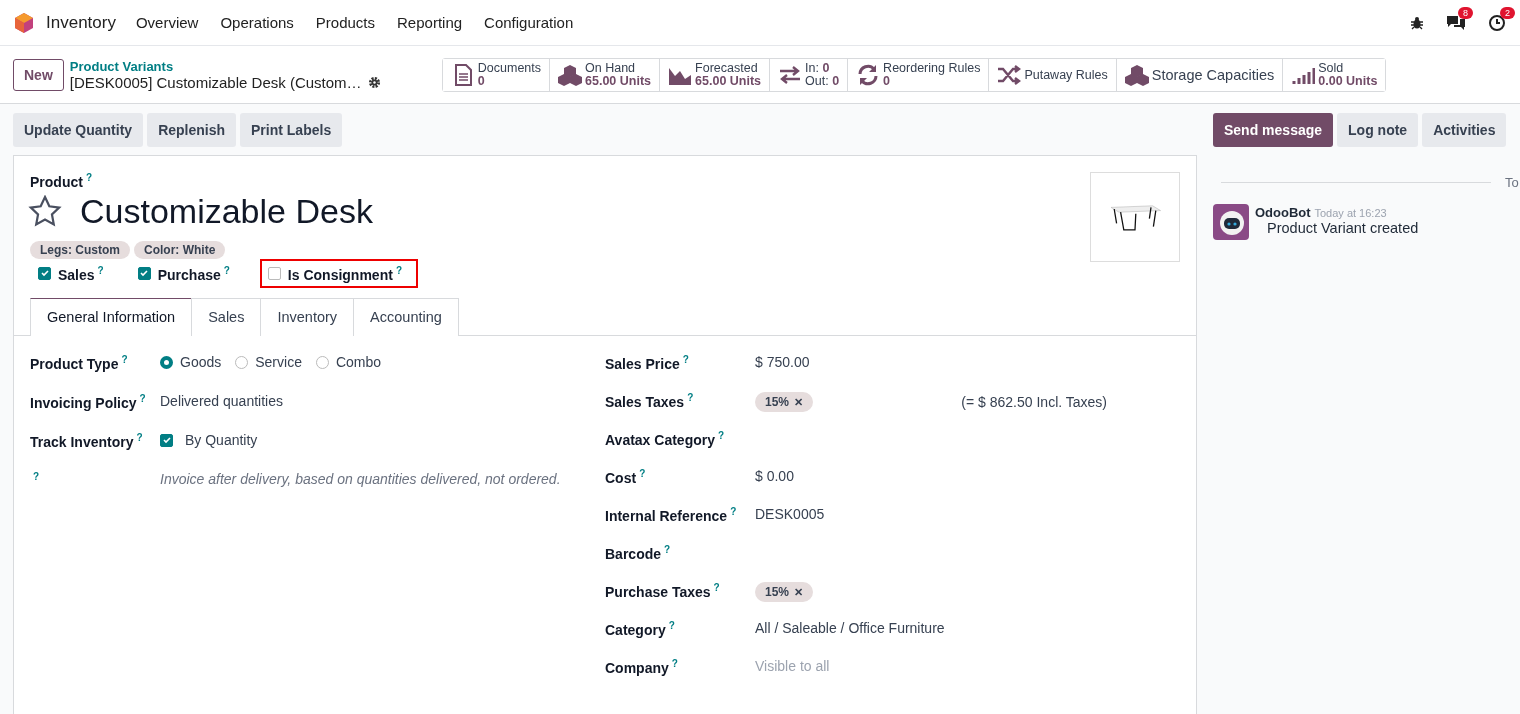 This screenshot has height=714, width=1520. Describe the element at coordinates (221, 440) in the screenshot. I see `checkbox-label: By Quantity` at that location.